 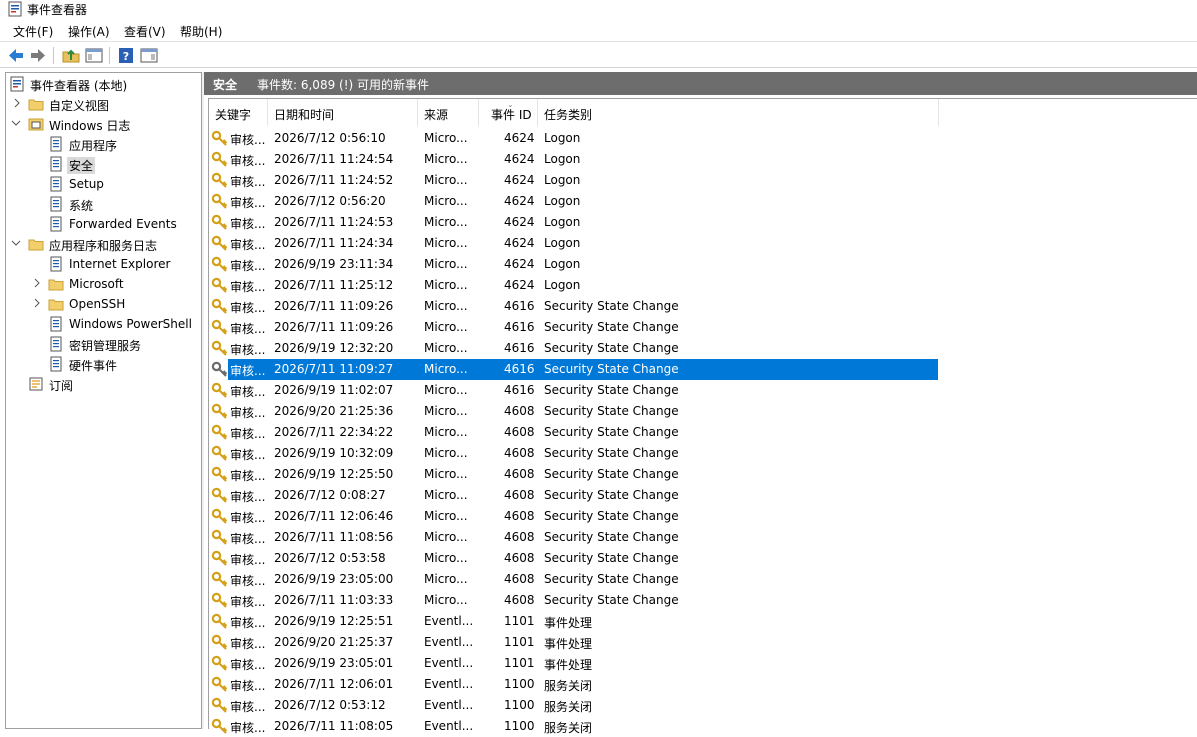 What do you see at coordinates (56, 305) in the screenshot?
I see `folder-icon` at bounding box center [56, 305].